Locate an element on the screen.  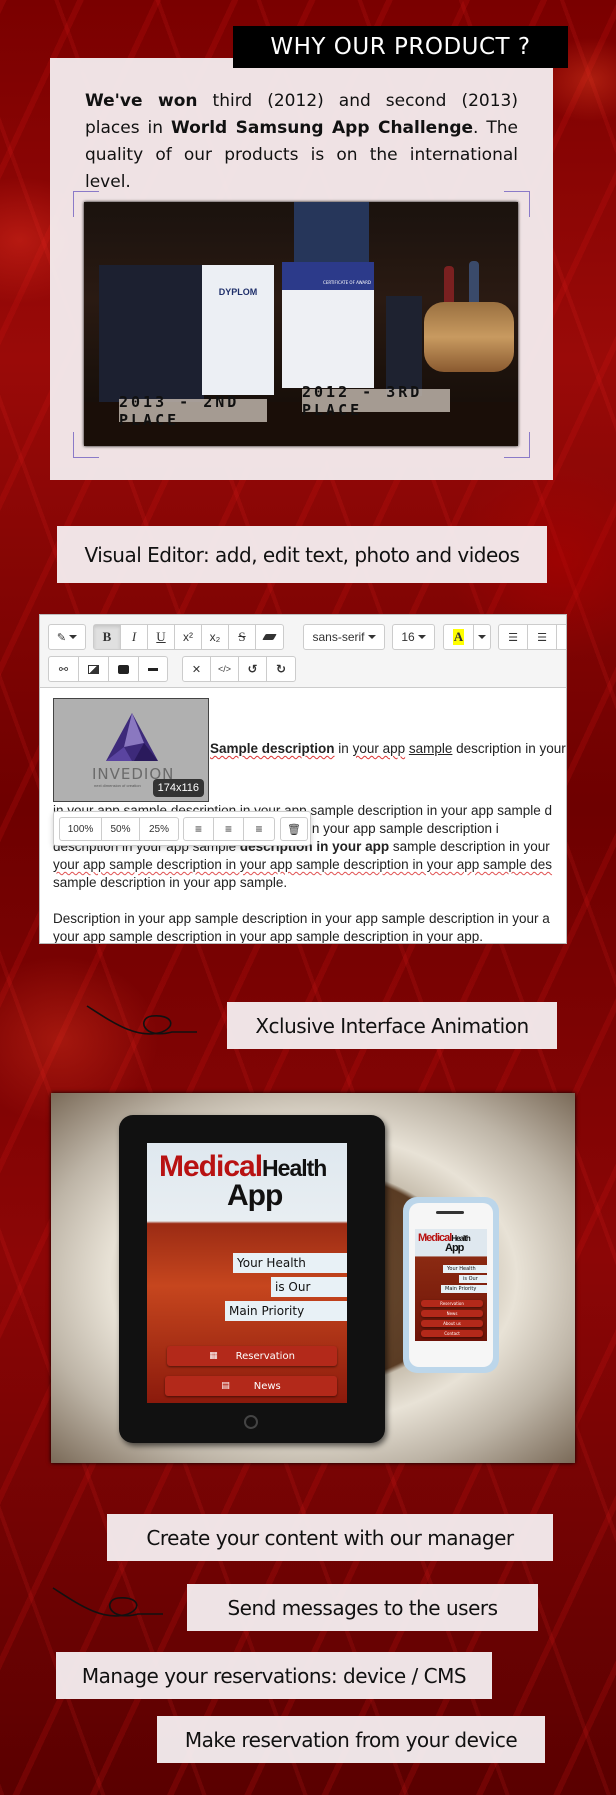
undo-icon: ↺ is located at coordinates (252, 669).